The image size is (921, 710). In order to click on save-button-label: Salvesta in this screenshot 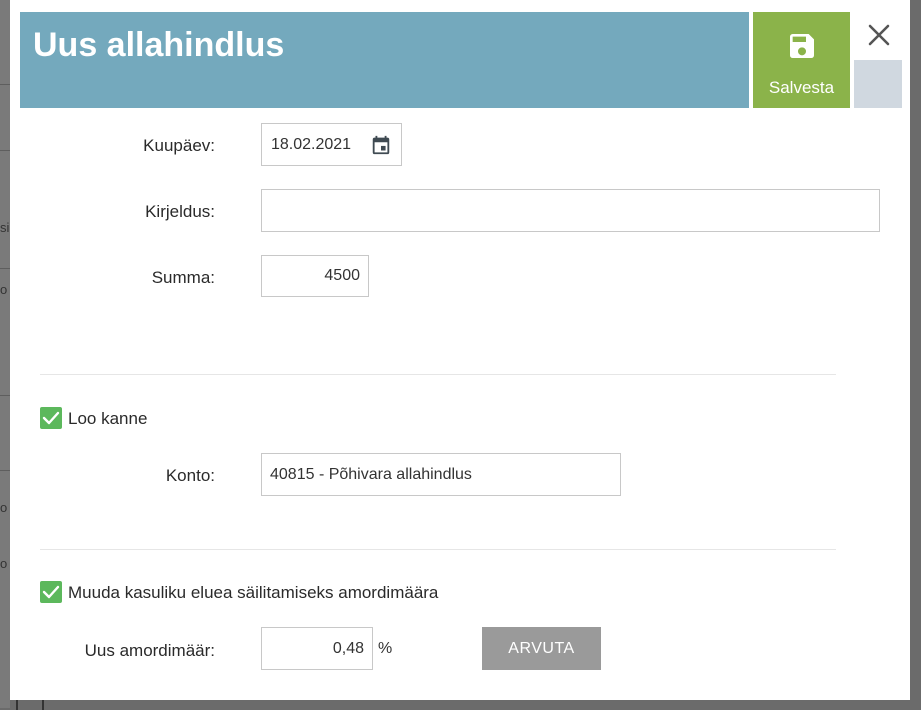, I will do `click(801, 87)`.